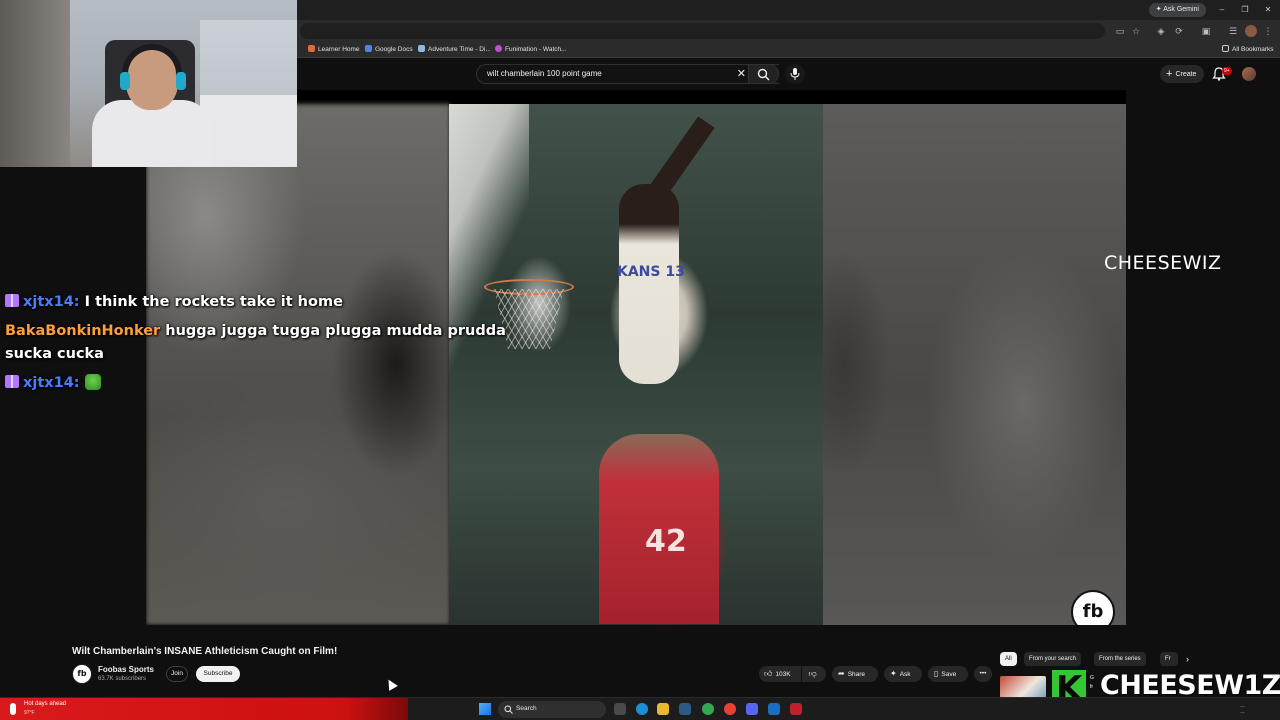  I want to click on jersey-white-text: KANS 13, so click(651, 272).